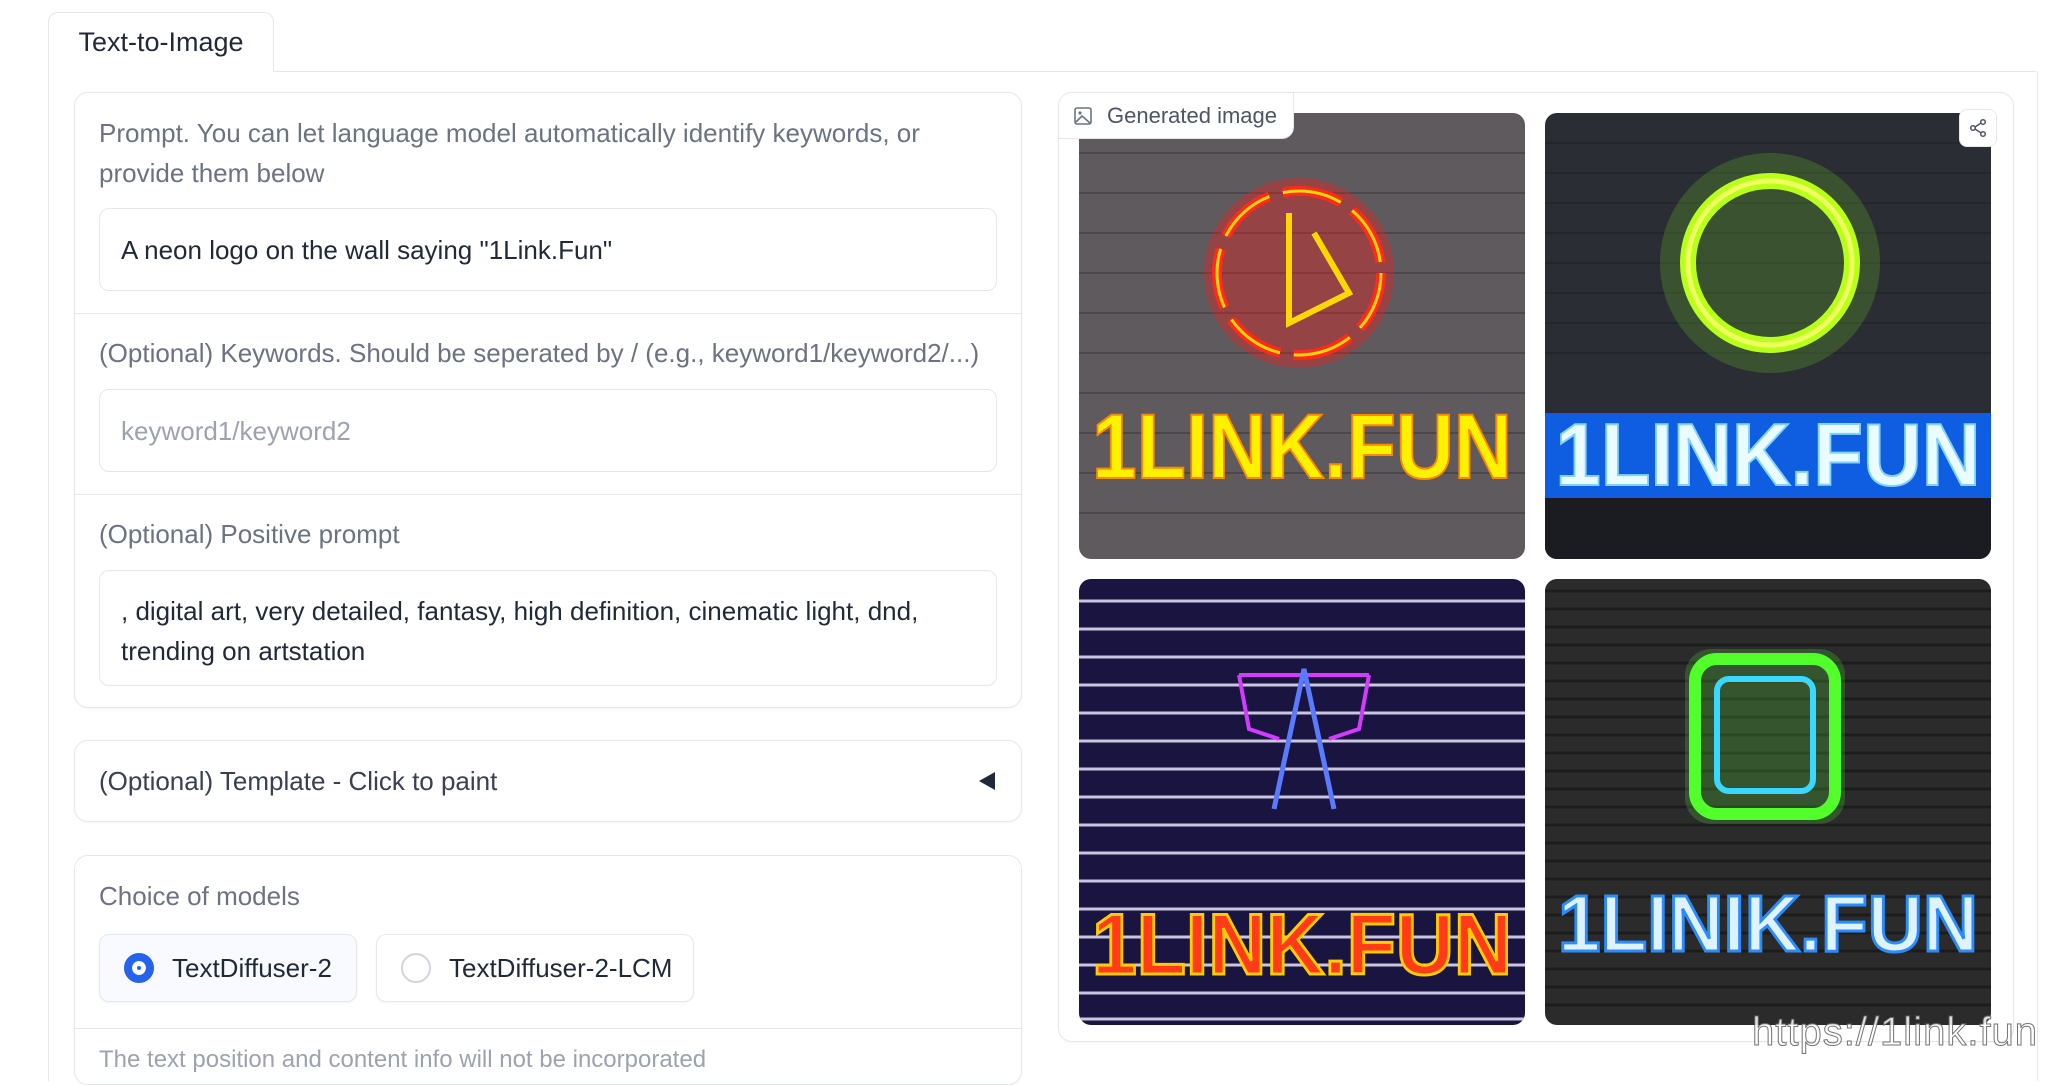 This screenshot has height=1085, width=2056. What do you see at coordinates (416, 968) in the screenshot?
I see `radio-unchecked-icon` at bounding box center [416, 968].